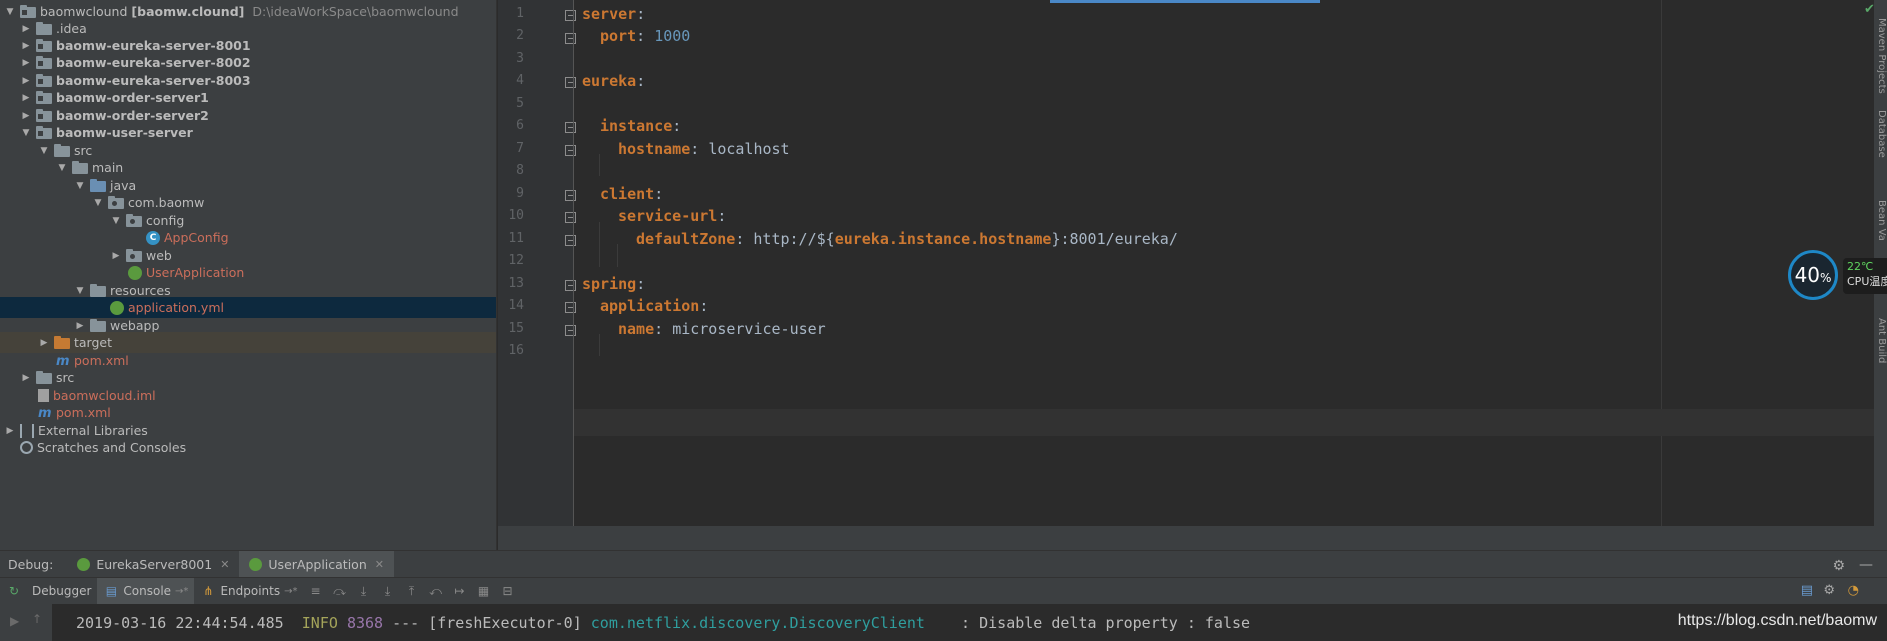 The image size is (1887, 641). Describe the element at coordinates (613, 81) in the screenshot. I see `code-line-4: eureka:` at that location.